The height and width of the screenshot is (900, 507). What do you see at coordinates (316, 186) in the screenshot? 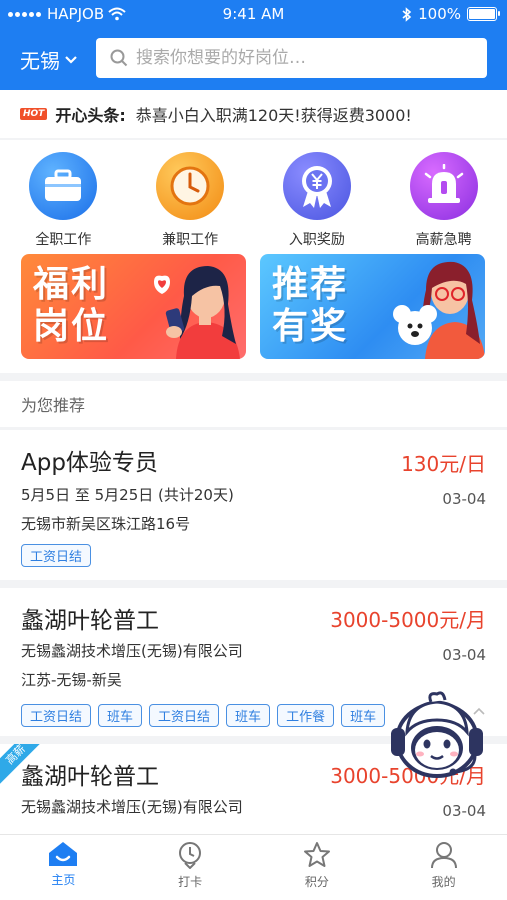
I see `yen-medal-icon` at bounding box center [316, 186].